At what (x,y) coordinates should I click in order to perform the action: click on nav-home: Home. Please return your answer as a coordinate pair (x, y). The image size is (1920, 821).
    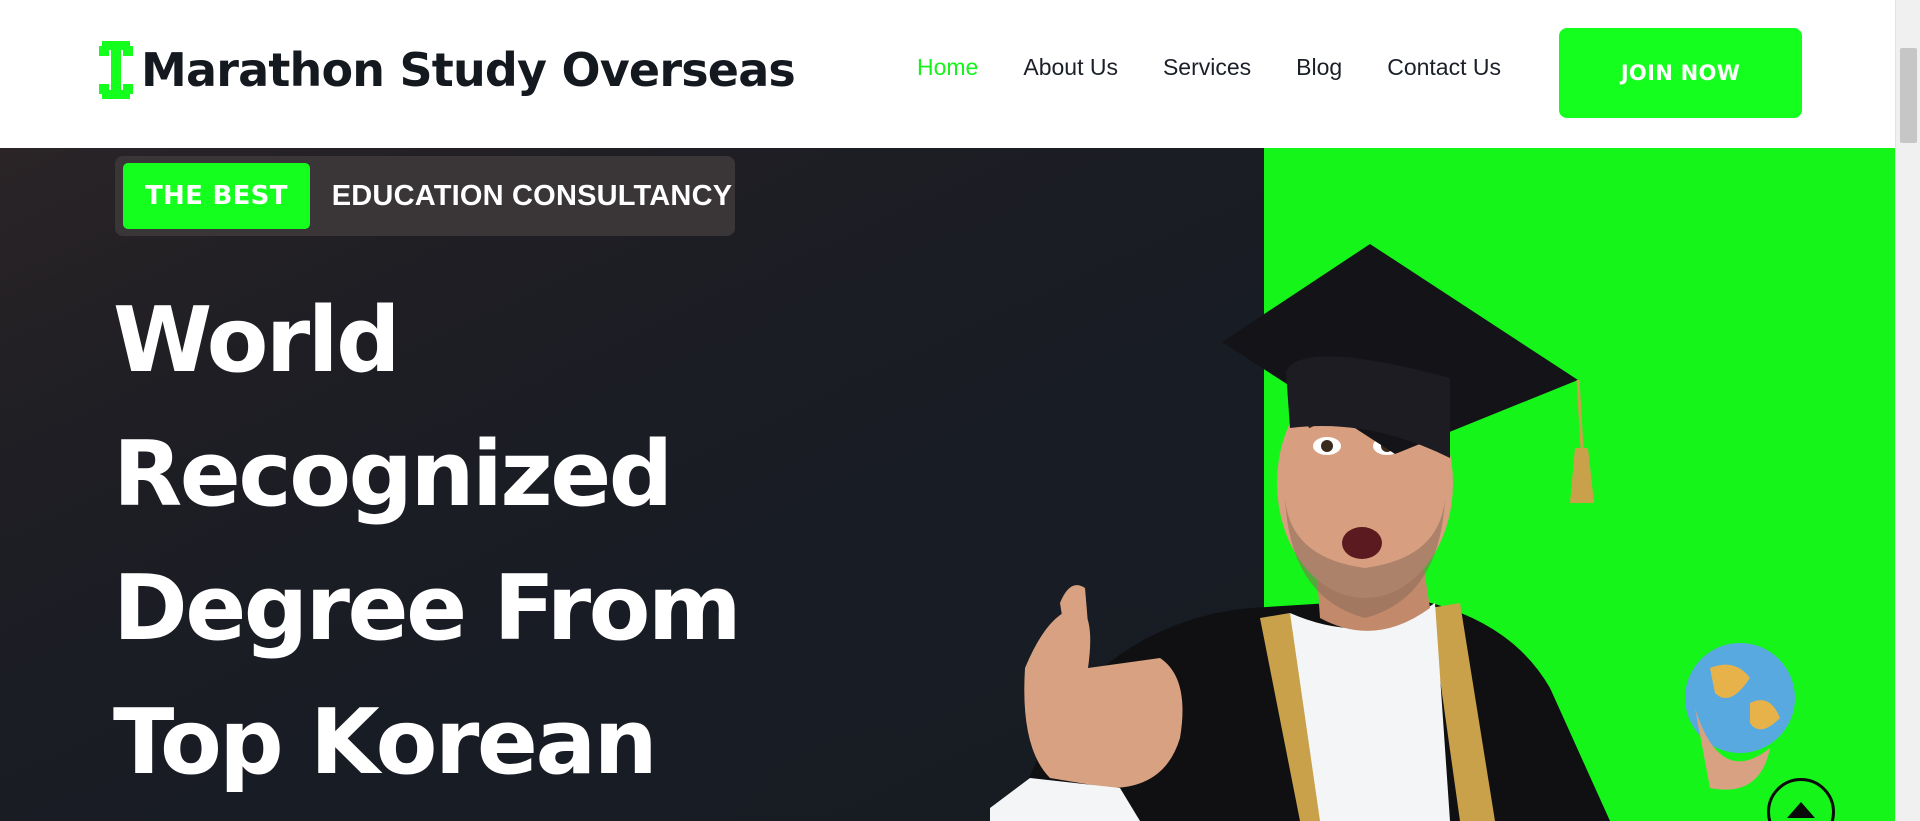
    Looking at the image, I should click on (947, 67).